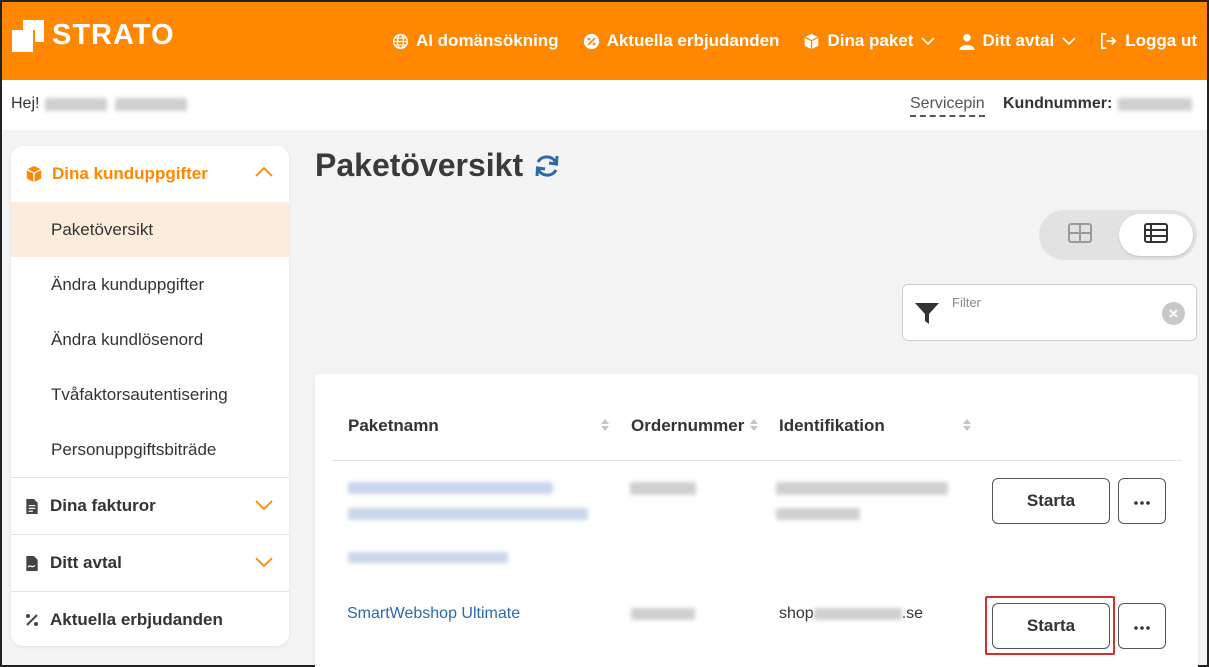 The image size is (1209, 667). I want to click on grid-icon, so click(1080, 235).